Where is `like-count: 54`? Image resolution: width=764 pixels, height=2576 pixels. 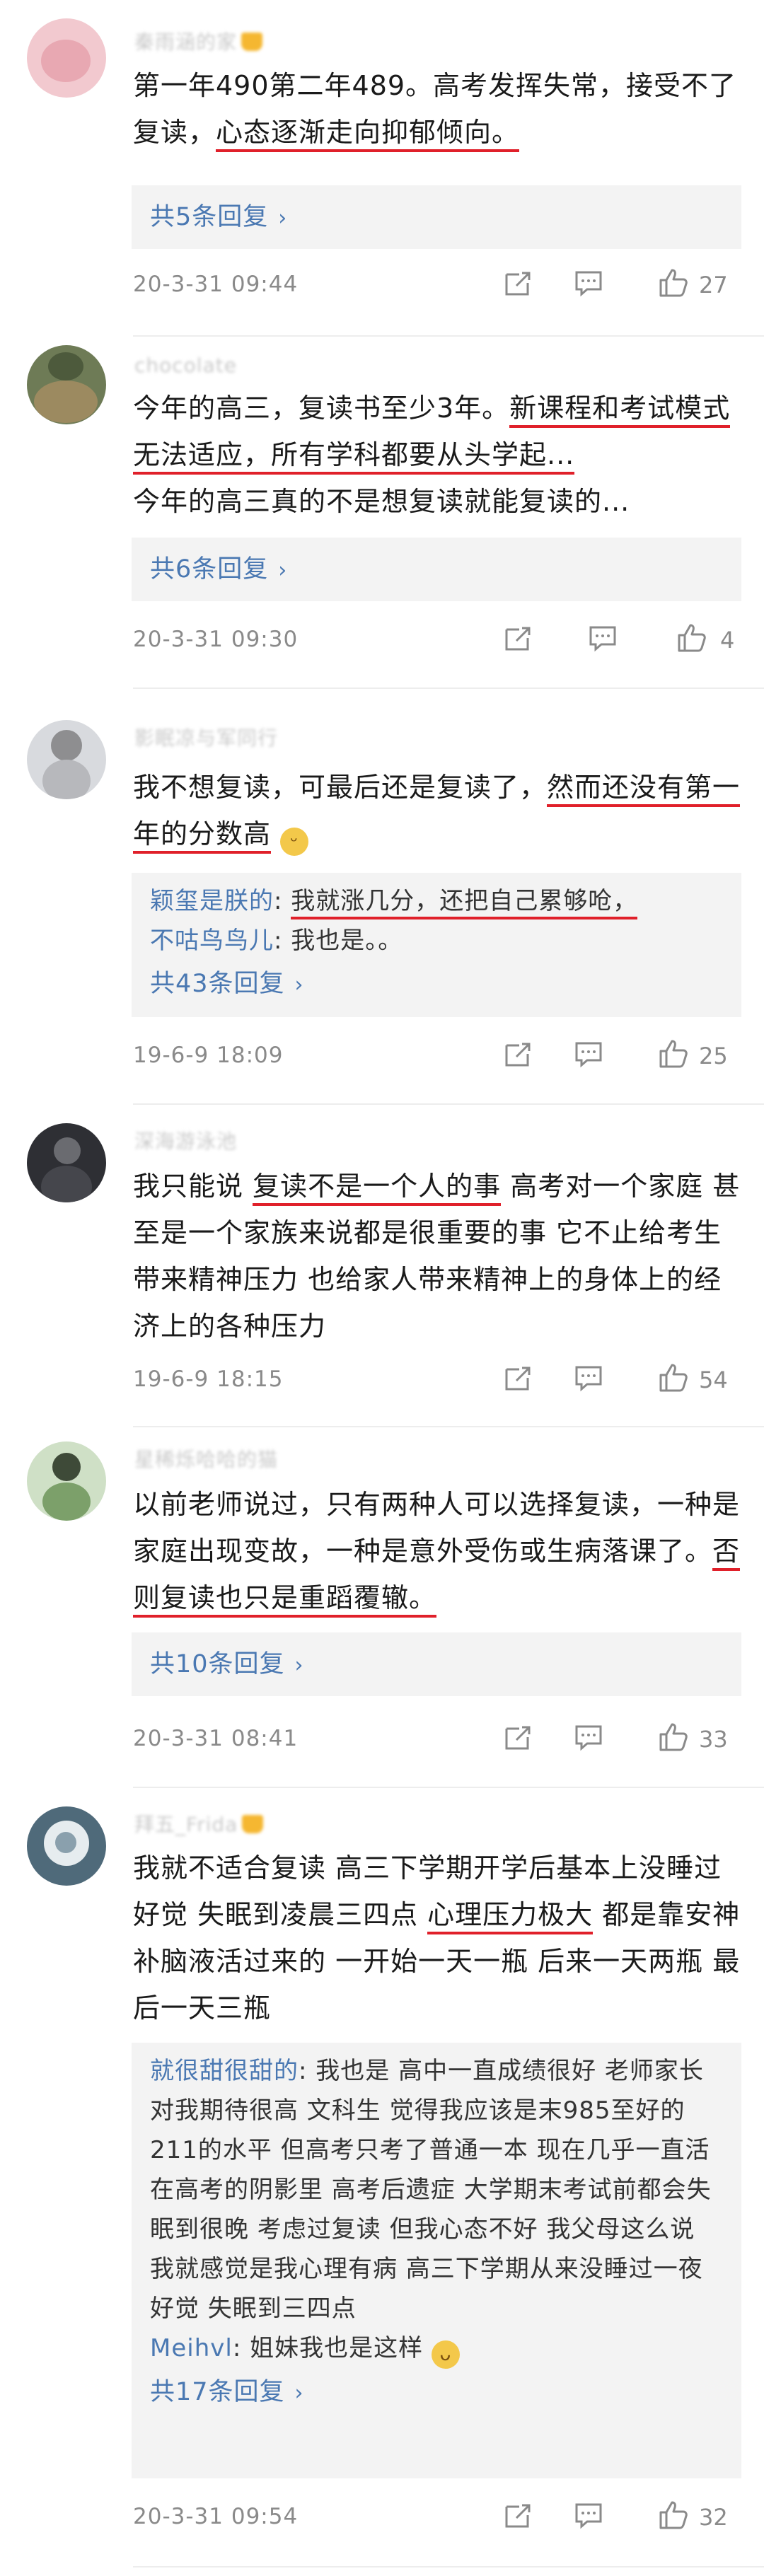
like-count: 54 is located at coordinates (713, 1380).